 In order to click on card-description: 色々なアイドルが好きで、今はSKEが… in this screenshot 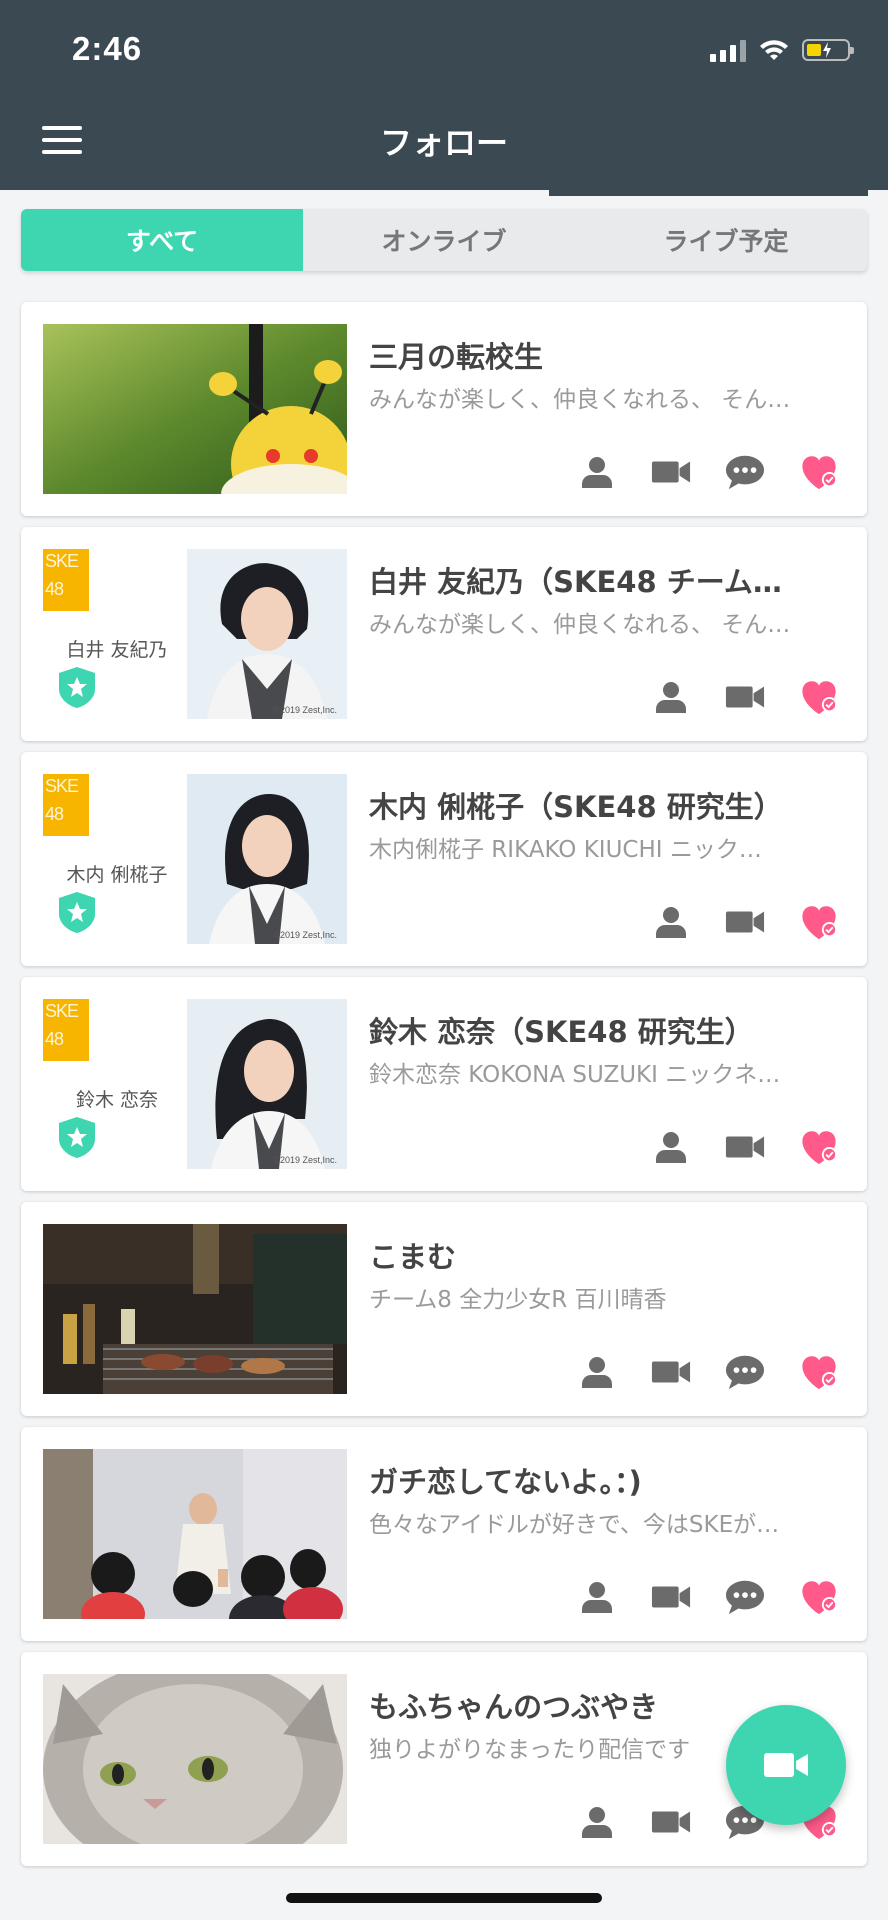, I will do `click(574, 1525)`.